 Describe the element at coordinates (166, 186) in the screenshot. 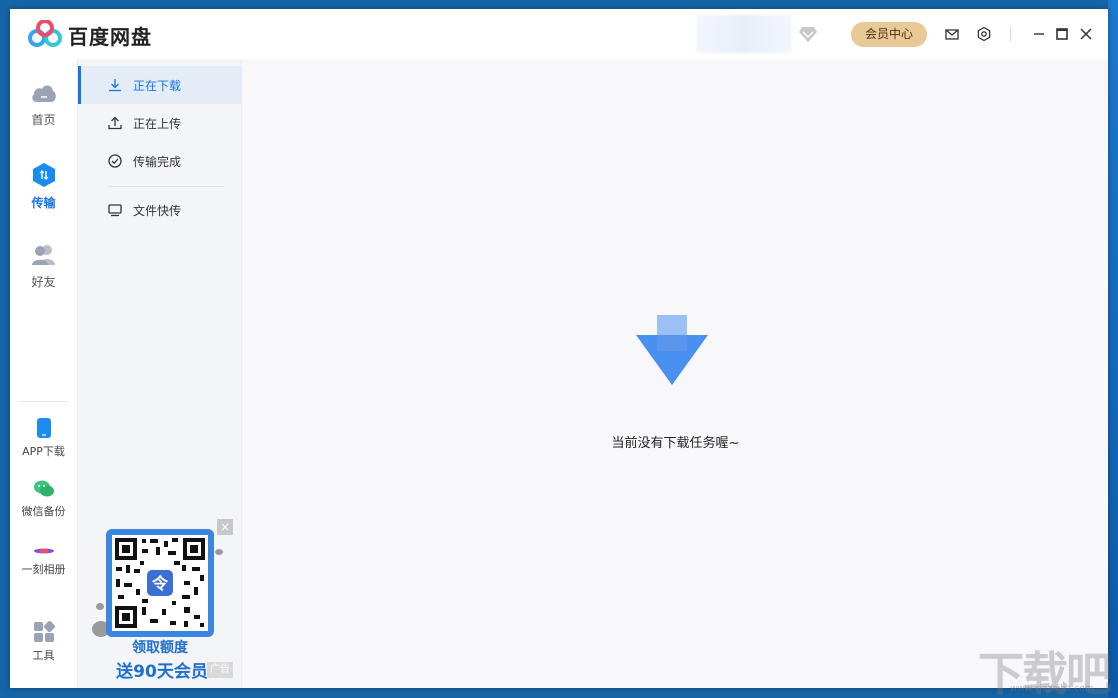

I see `subnav-divider` at that location.